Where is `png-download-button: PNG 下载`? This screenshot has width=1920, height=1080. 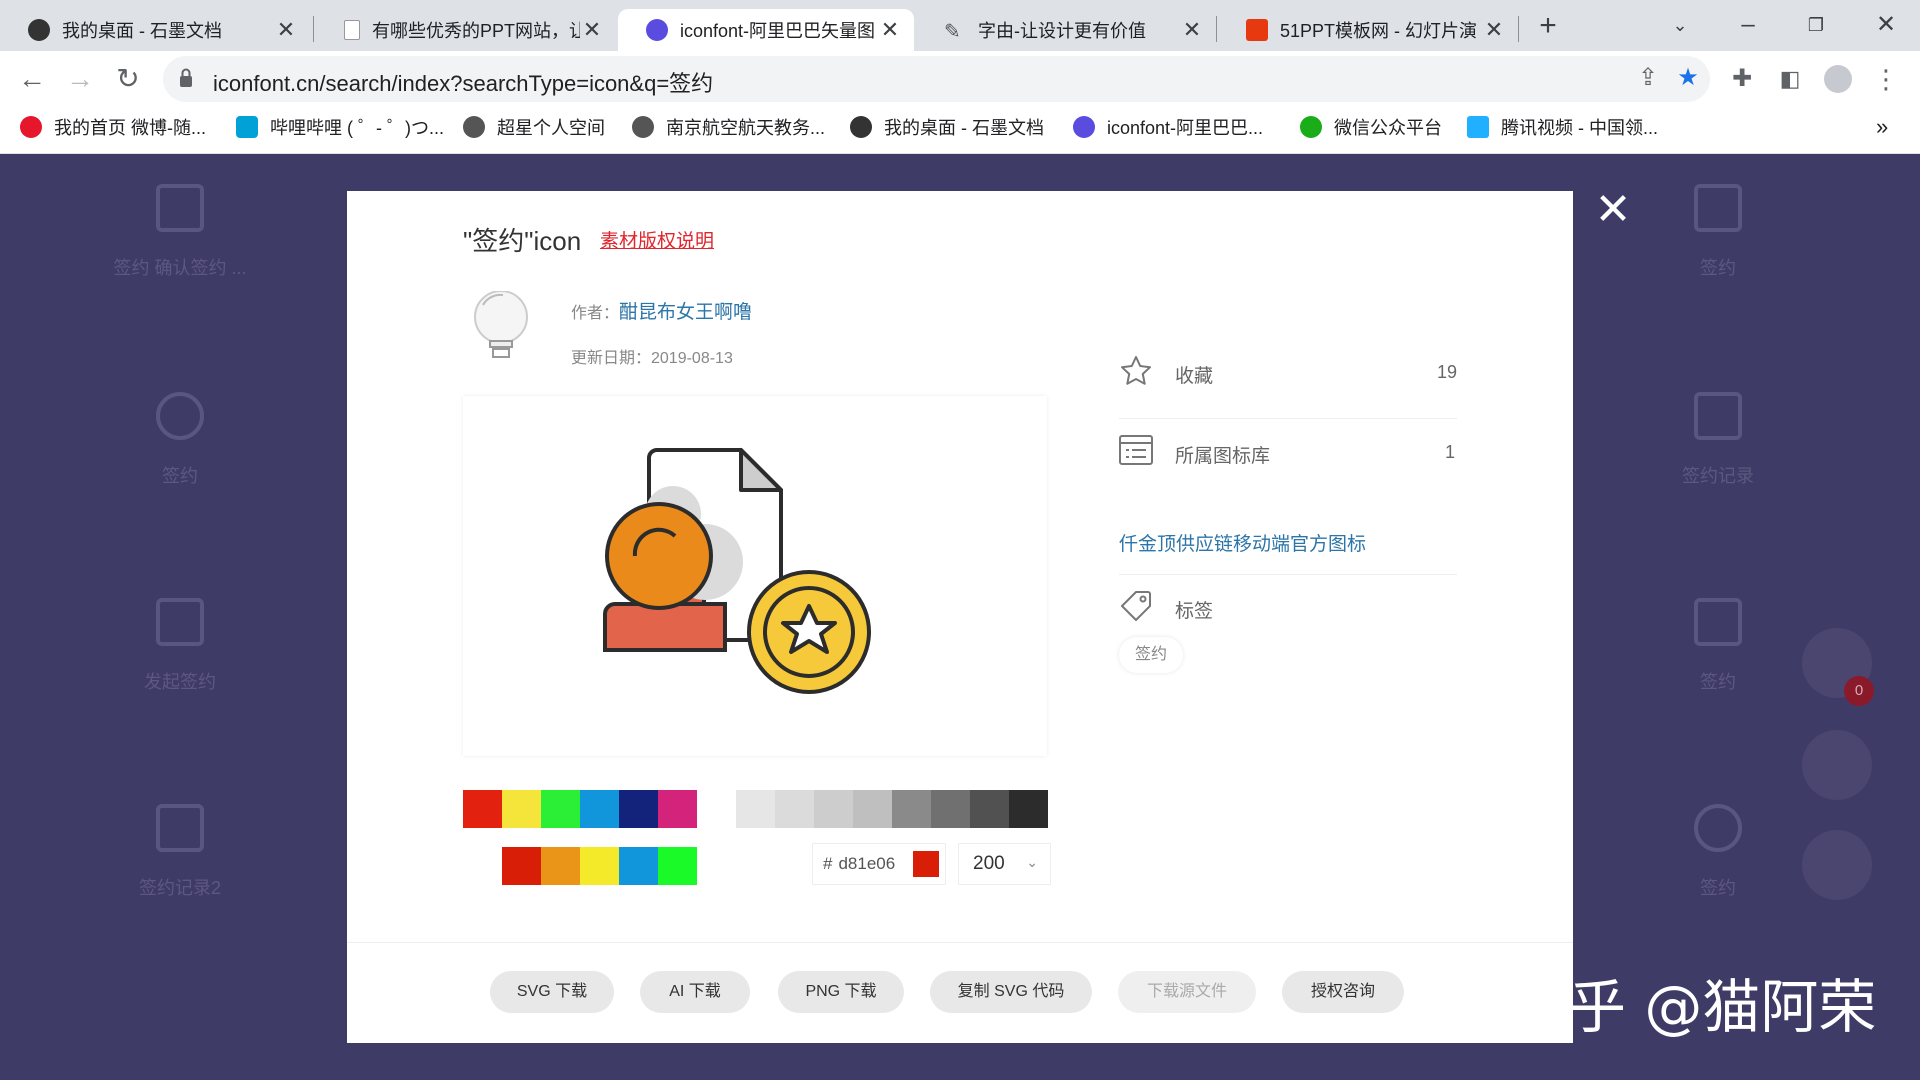 png-download-button: PNG 下载 is located at coordinates (841, 992).